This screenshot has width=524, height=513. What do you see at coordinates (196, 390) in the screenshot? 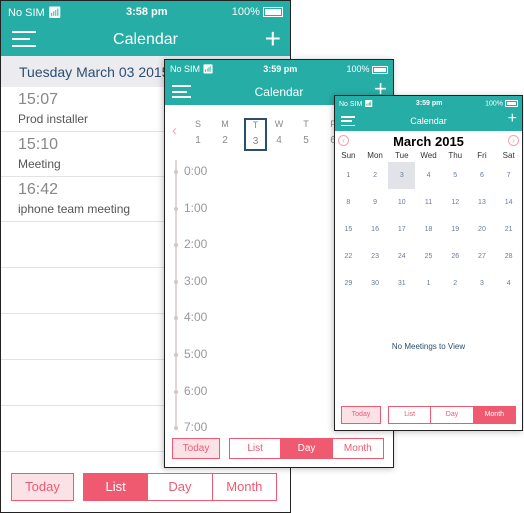
I see `hour-label: 6:00` at bounding box center [196, 390].